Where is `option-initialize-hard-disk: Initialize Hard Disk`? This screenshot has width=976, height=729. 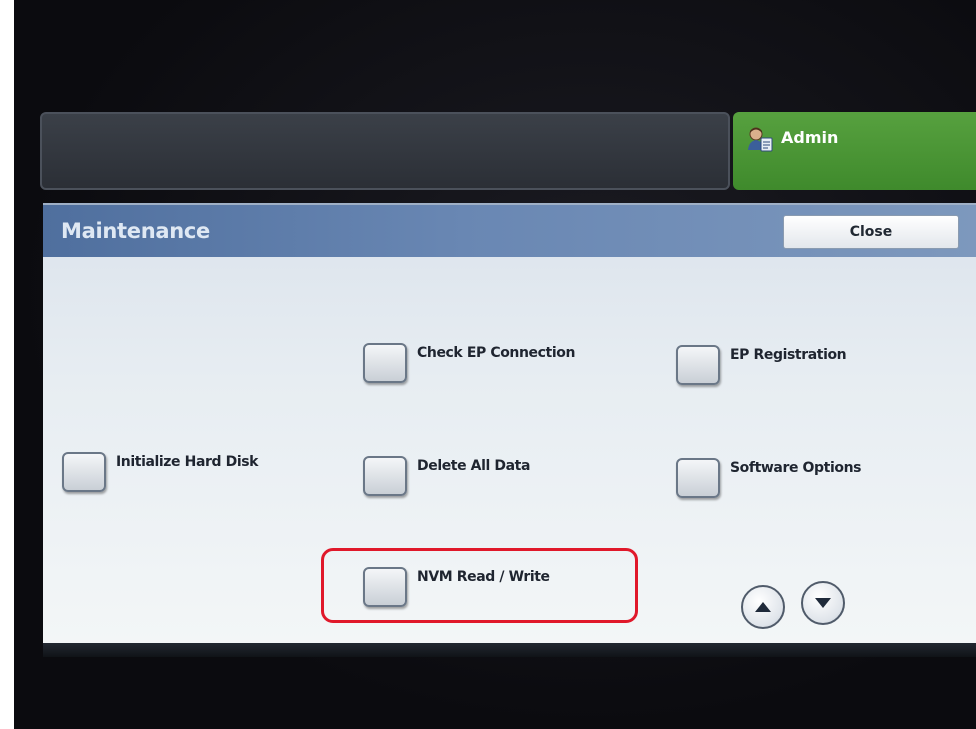
option-initialize-hard-disk: Initialize Hard Disk is located at coordinates (160, 472).